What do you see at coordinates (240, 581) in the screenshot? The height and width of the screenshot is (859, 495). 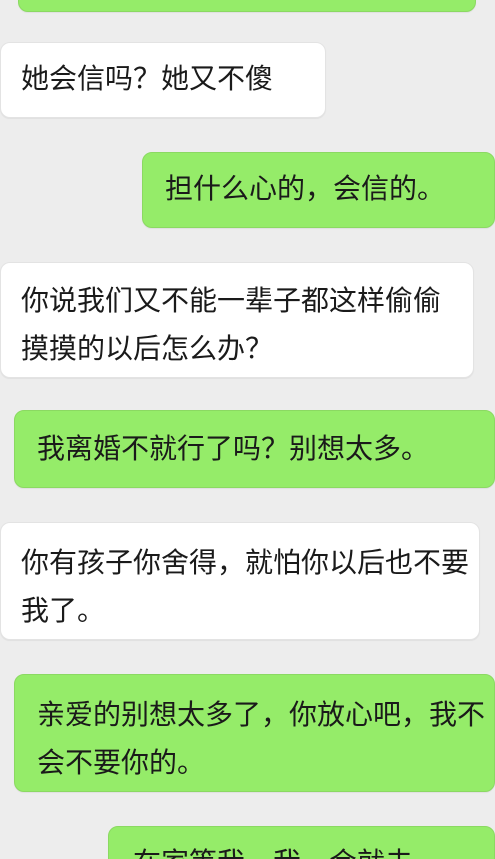 I see `incoming-message-bubble: 你有孩子你舍得，就怕你以后也不要我了。` at bounding box center [240, 581].